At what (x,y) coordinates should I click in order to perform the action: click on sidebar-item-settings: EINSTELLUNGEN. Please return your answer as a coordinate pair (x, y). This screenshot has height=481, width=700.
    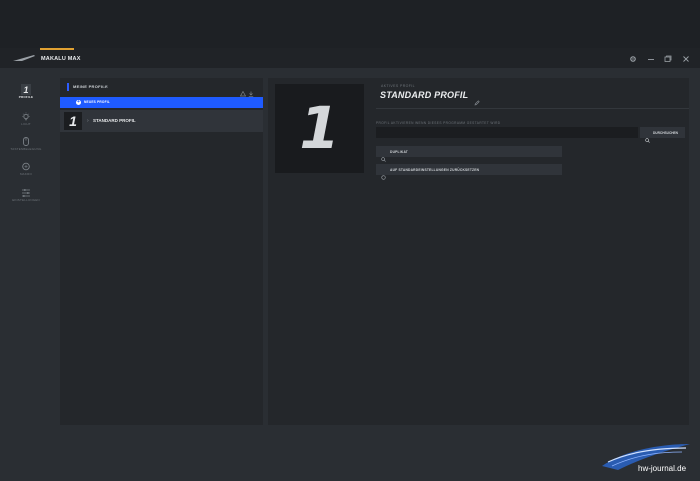
    Looking at the image, I should click on (26, 198).